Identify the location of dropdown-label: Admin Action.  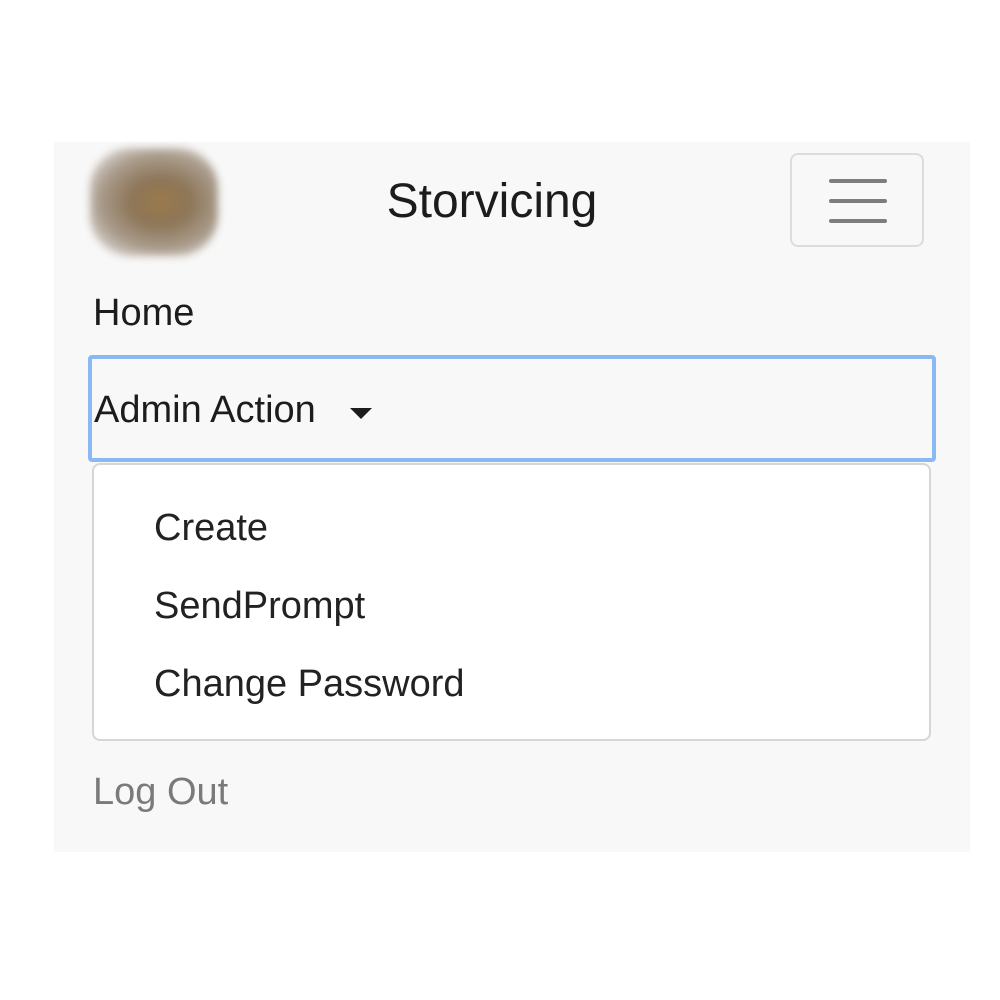
(205, 410).